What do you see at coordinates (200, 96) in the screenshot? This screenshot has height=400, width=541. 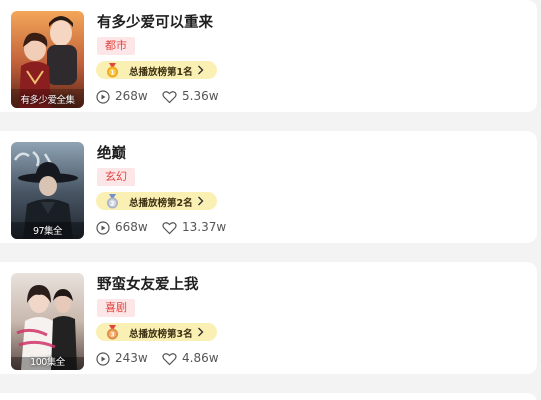 I see `like-count: 5.36w` at bounding box center [200, 96].